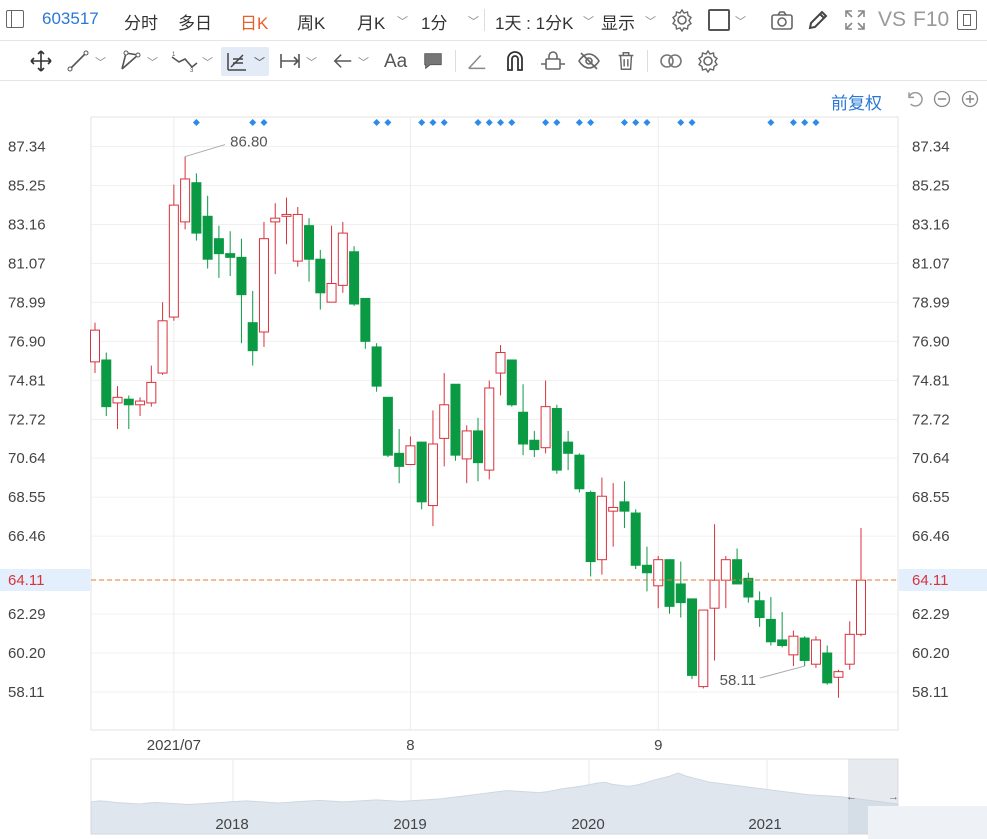 The height and width of the screenshot is (839, 987). What do you see at coordinates (851, 797) in the screenshot?
I see `navigator-left-handle-icon: ←` at bounding box center [851, 797].